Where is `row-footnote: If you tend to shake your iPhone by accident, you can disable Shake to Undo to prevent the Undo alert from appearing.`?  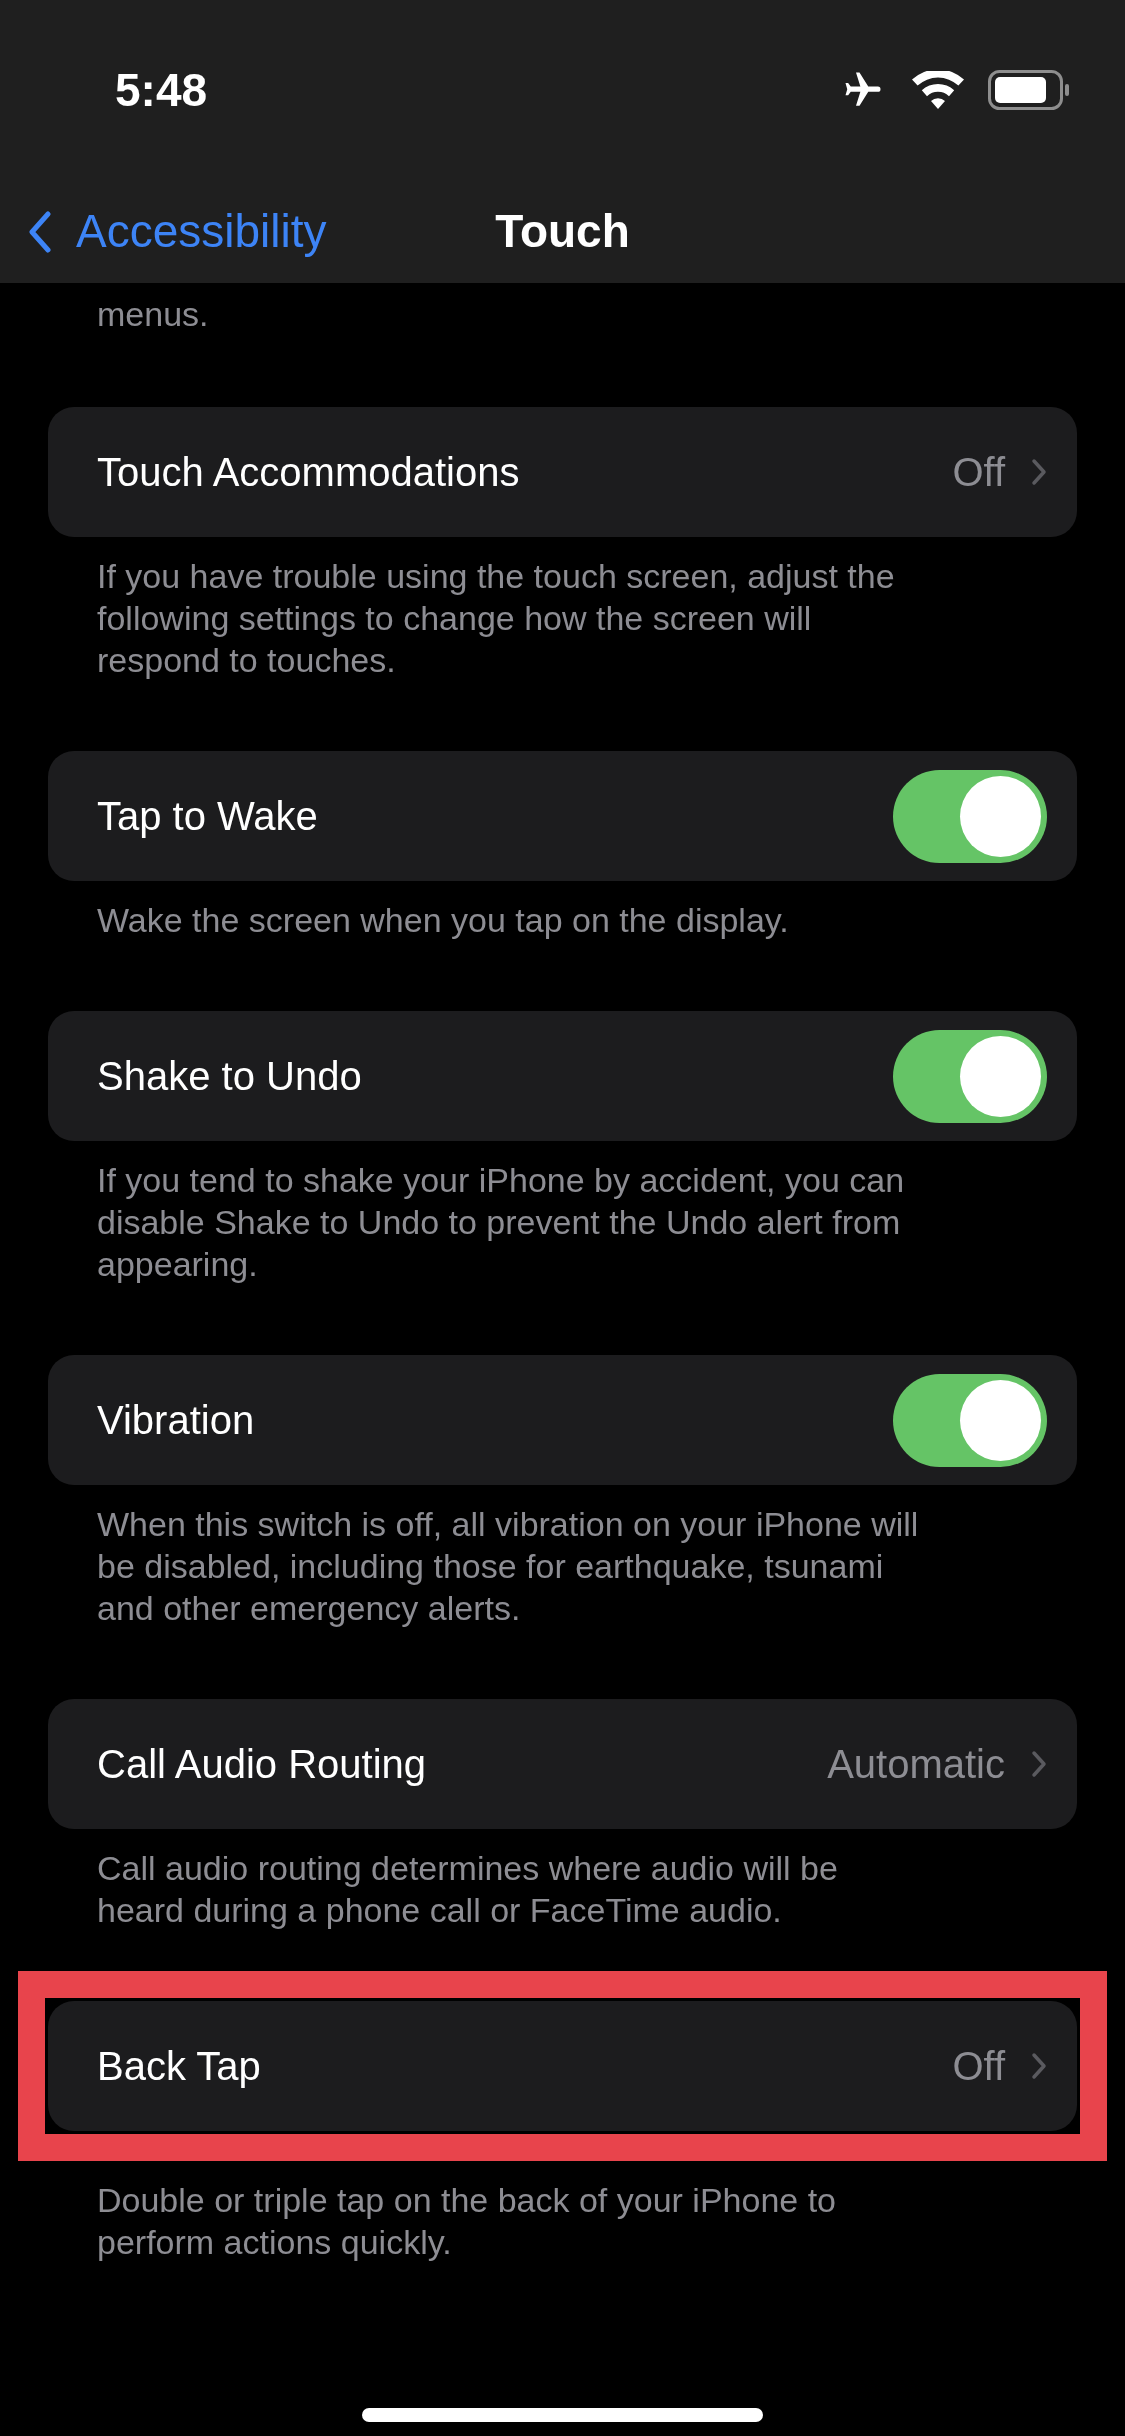 row-footnote: If you tend to shake your iPhone by accident, you can disable Shake to Undo to prevent the Undo alert from appearing. is located at coordinates (501, 1222).